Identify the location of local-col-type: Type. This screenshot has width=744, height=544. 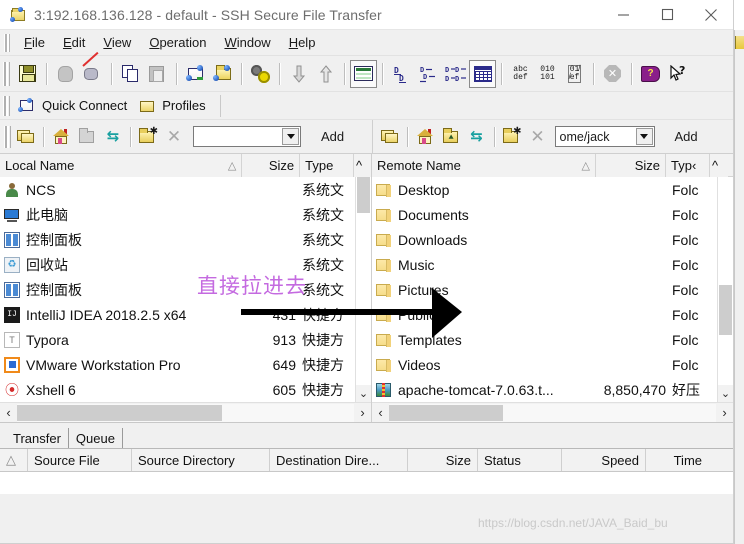
(327, 165).